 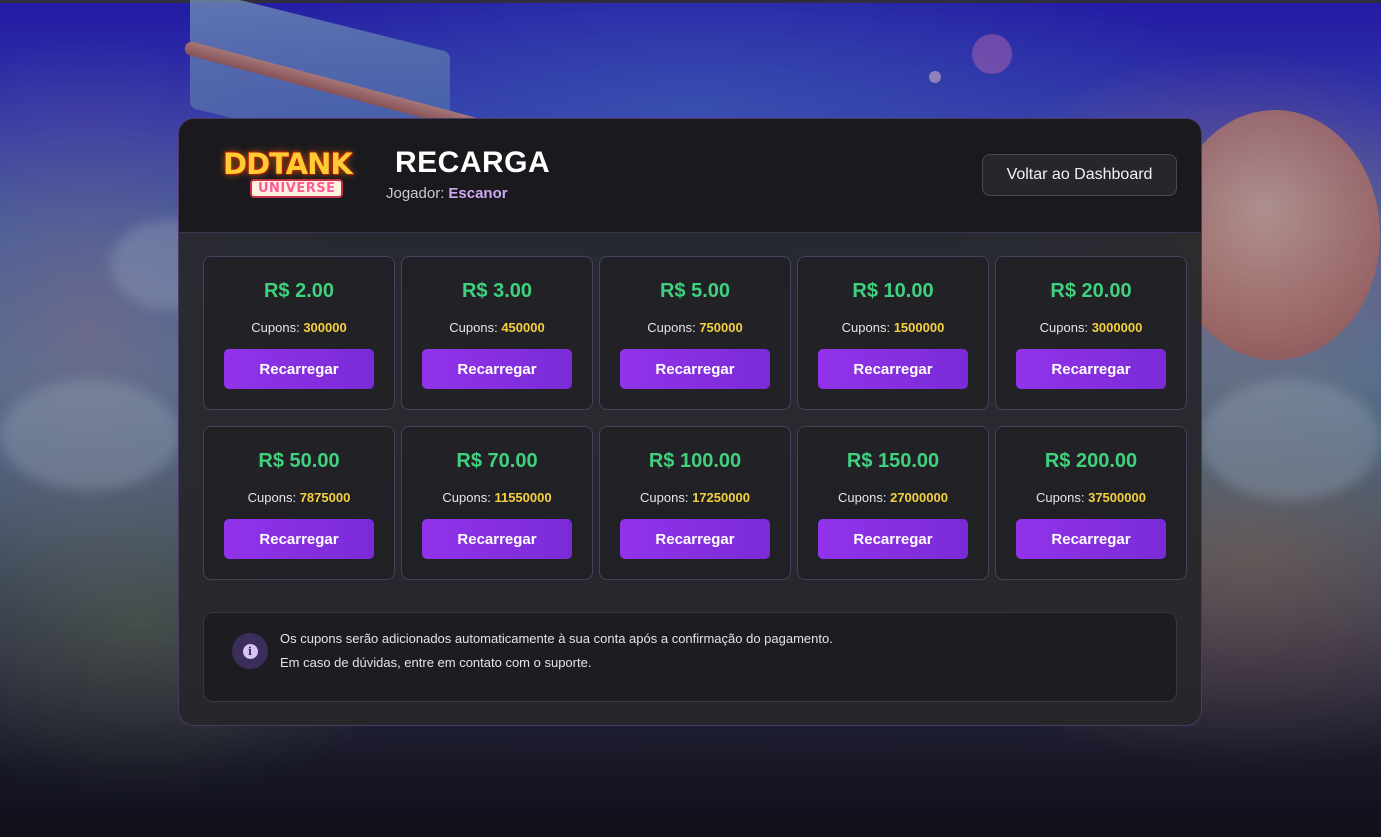 I want to click on package-price: R$ 100.00, so click(x=695, y=461).